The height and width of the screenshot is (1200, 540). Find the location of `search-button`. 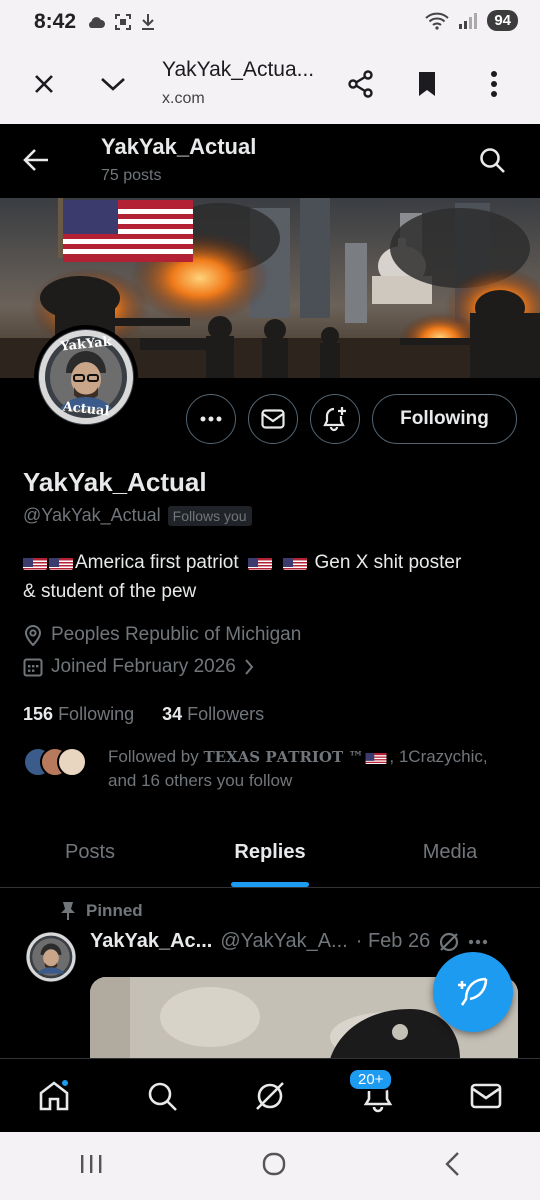

search-button is located at coordinates (492, 162).